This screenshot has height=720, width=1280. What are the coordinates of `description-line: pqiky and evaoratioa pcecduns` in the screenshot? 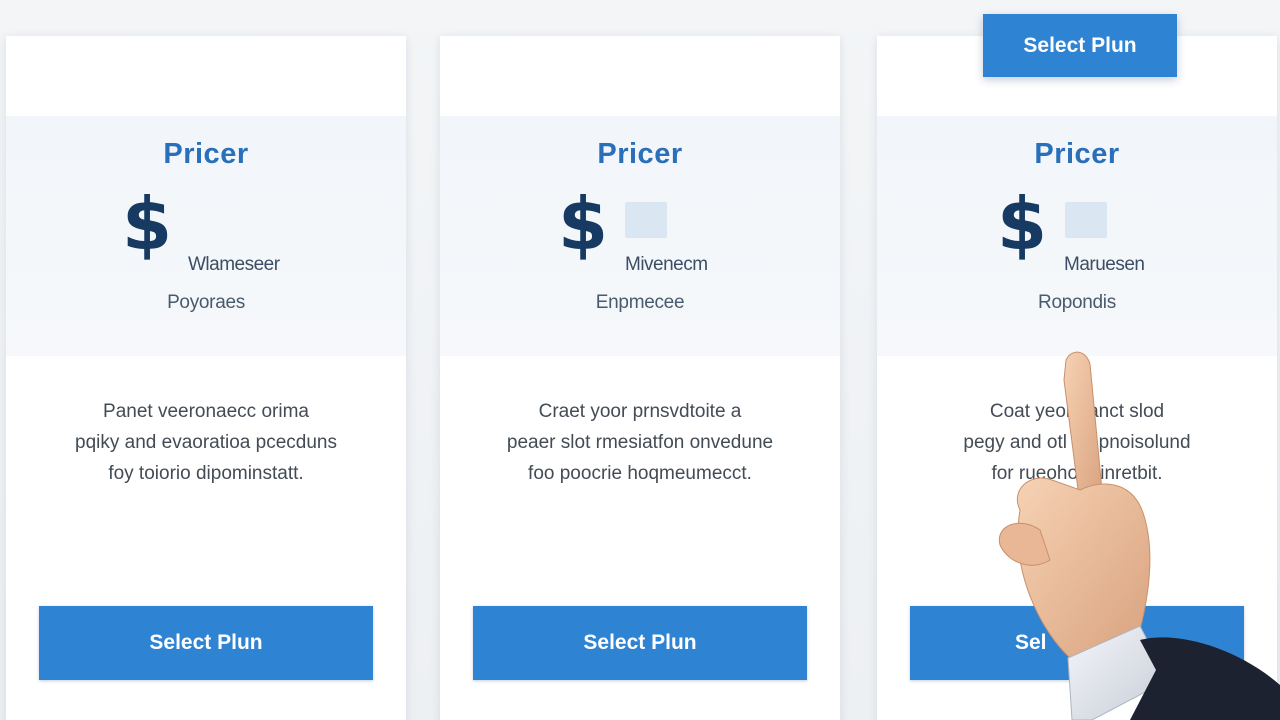 It's located at (206, 442).